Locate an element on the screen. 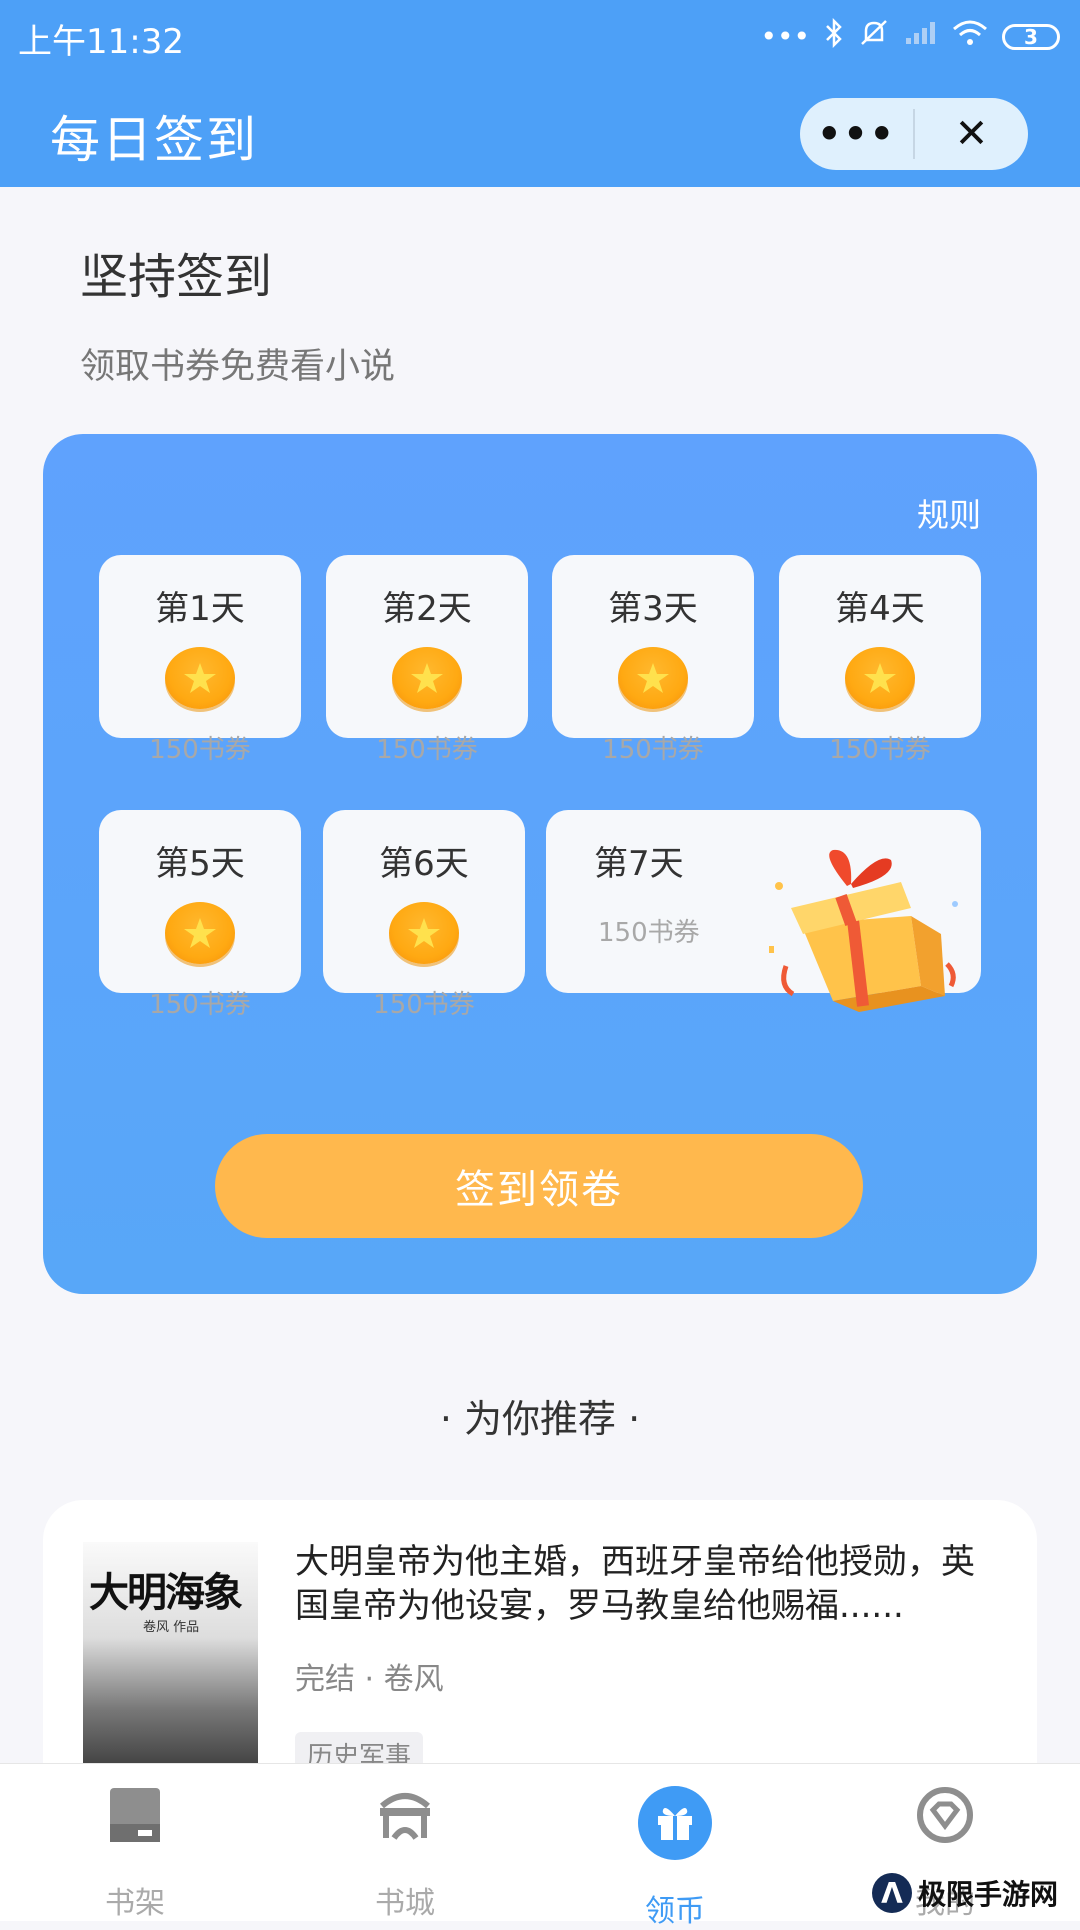 This screenshot has height=1930, width=1080. book-meta: 完结 · 卷风 is located at coordinates (369, 1679).